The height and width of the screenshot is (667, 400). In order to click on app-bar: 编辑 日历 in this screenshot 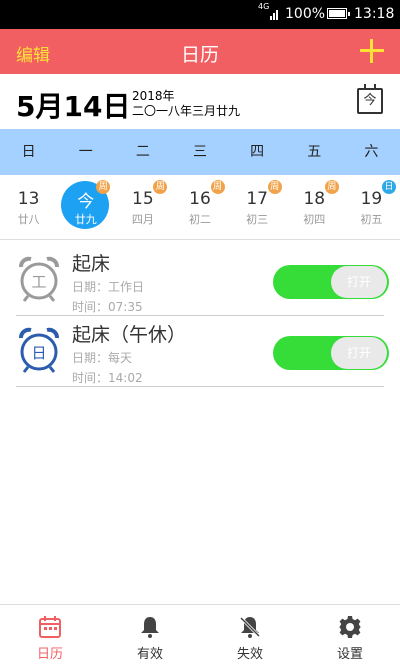, I will do `click(200, 51)`.